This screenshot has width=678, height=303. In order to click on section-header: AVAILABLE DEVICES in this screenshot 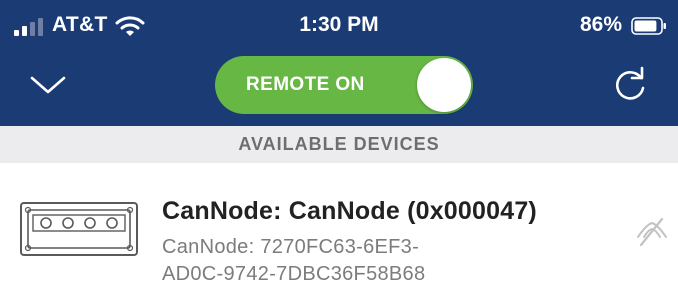, I will do `click(339, 144)`.